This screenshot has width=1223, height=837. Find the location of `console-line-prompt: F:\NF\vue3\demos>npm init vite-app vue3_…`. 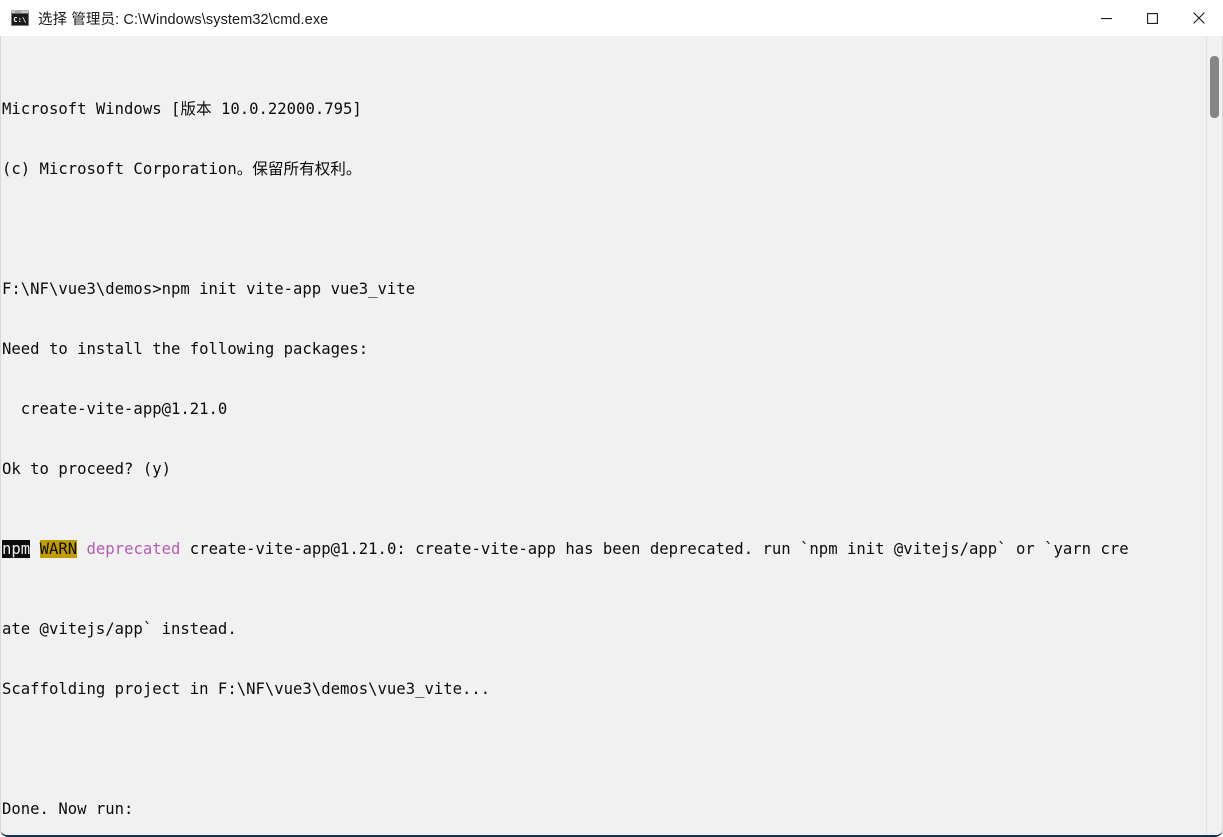

console-line-prompt: F:\NF\vue3\demos>npm init vite-app vue3_… is located at coordinates (209, 289).